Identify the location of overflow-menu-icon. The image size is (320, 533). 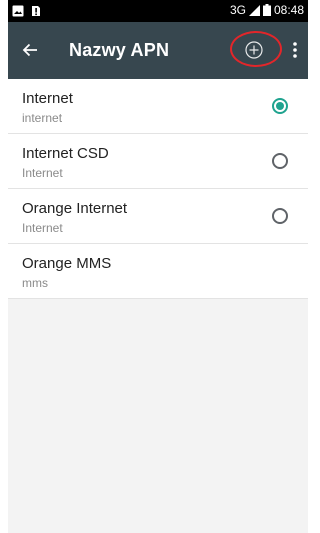
(295, 50).